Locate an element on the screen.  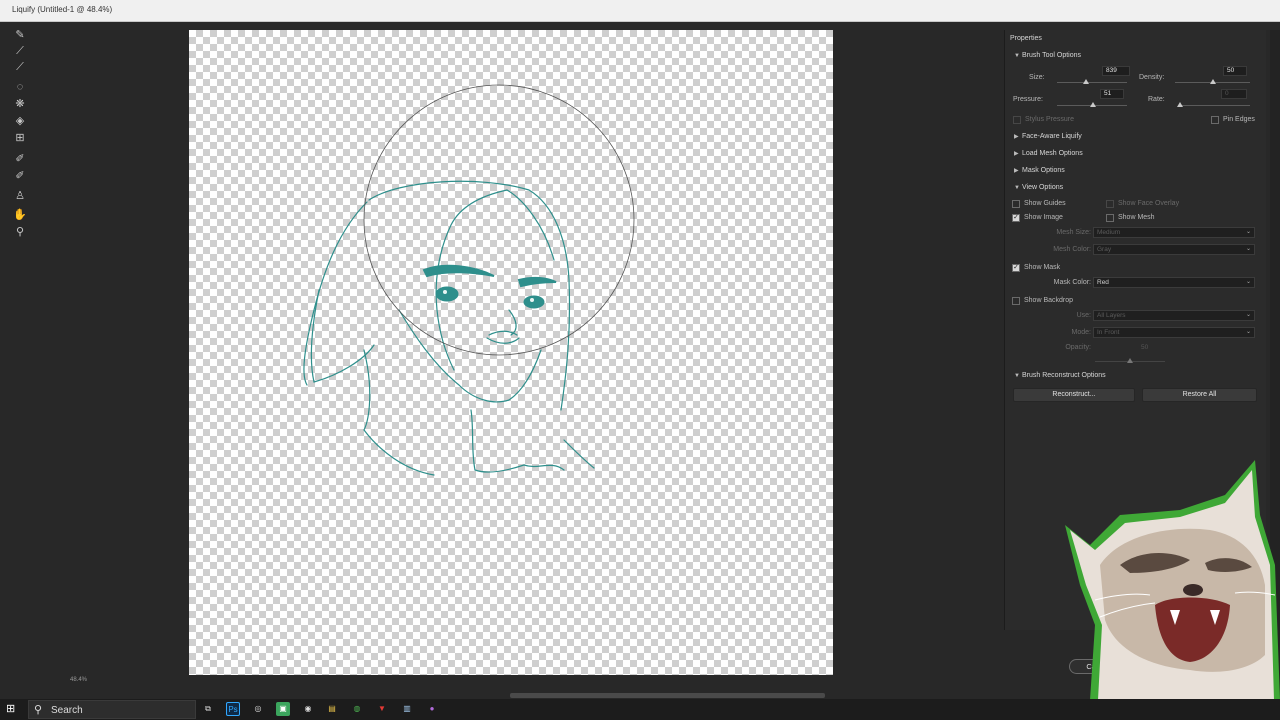
section-brush-reconstruct-options: ▼ Brush Reconstruct Options is located at coordinates (1060, 375).